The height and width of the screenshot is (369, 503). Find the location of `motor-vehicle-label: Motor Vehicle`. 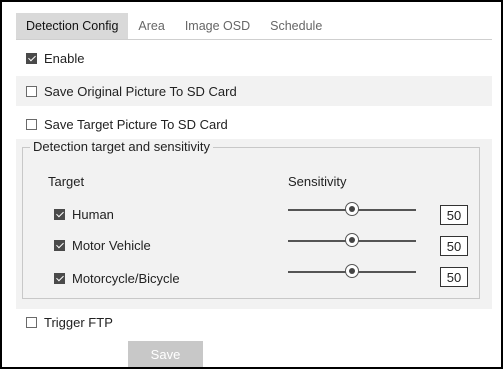

motor-vehicle-label: Motor Vehicle is located at coordinates (111, 245).